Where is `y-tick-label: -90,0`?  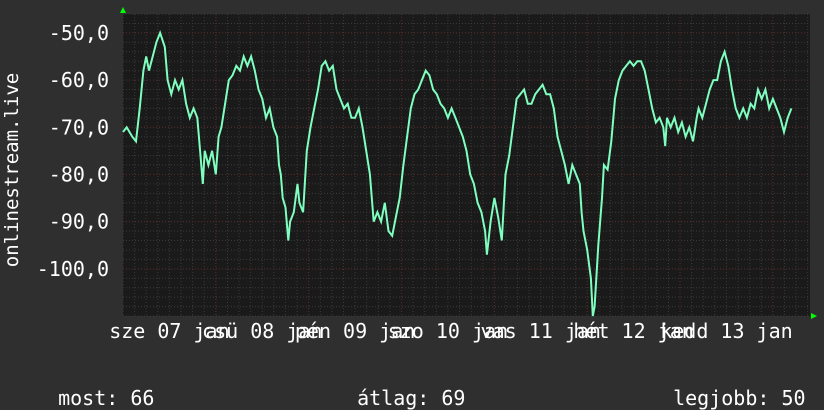
y-tick-label: -90,0 is located at coordinates (79, 222).